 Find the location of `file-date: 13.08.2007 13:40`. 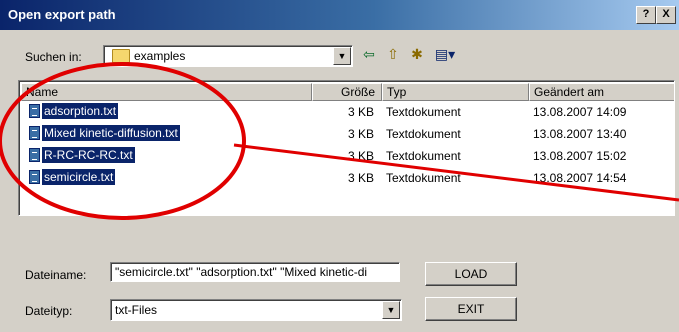

file-date: 13.08.2007 13:40 is located at coordinates (580, 134).